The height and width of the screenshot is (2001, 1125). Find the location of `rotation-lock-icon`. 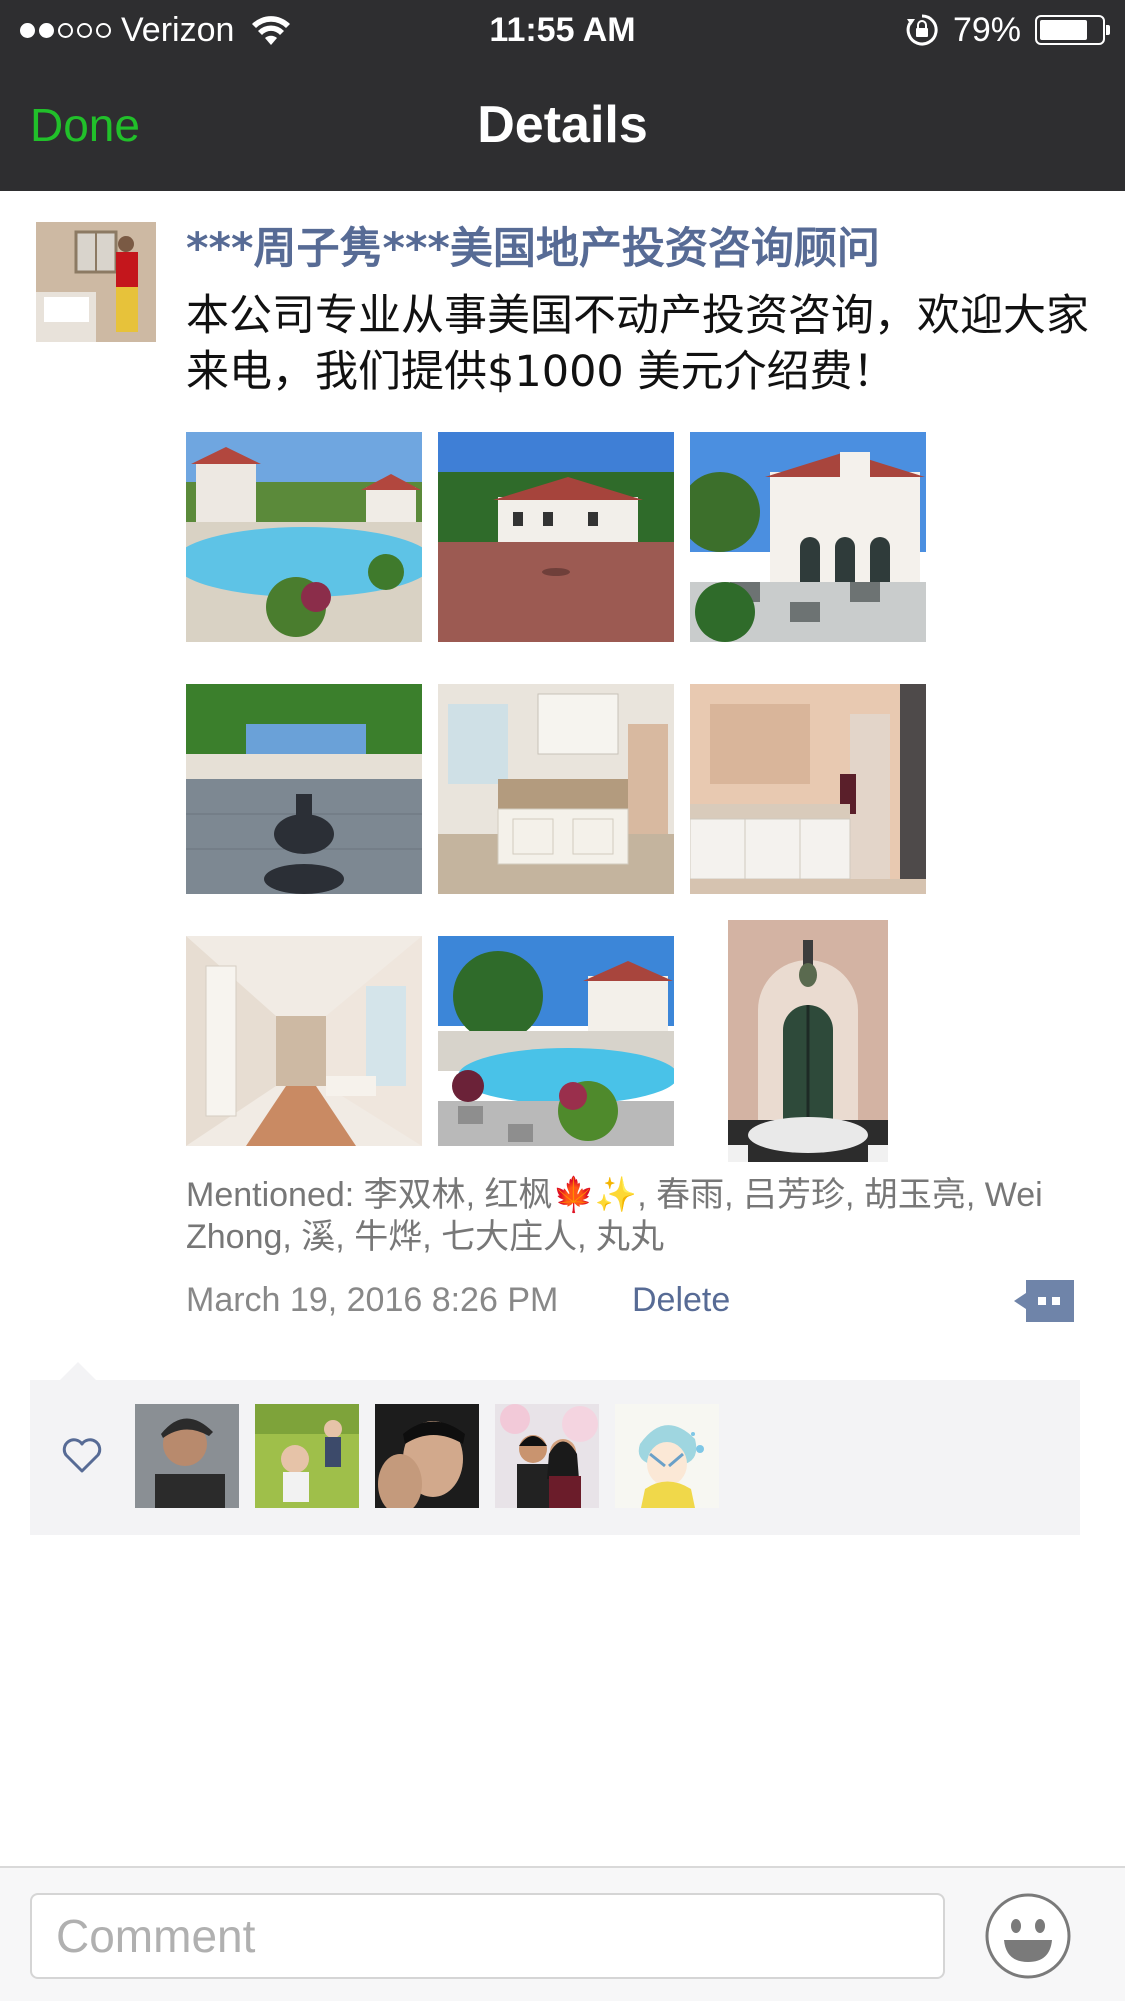

rotation-lock-icon is located at coordinates (922, 30).